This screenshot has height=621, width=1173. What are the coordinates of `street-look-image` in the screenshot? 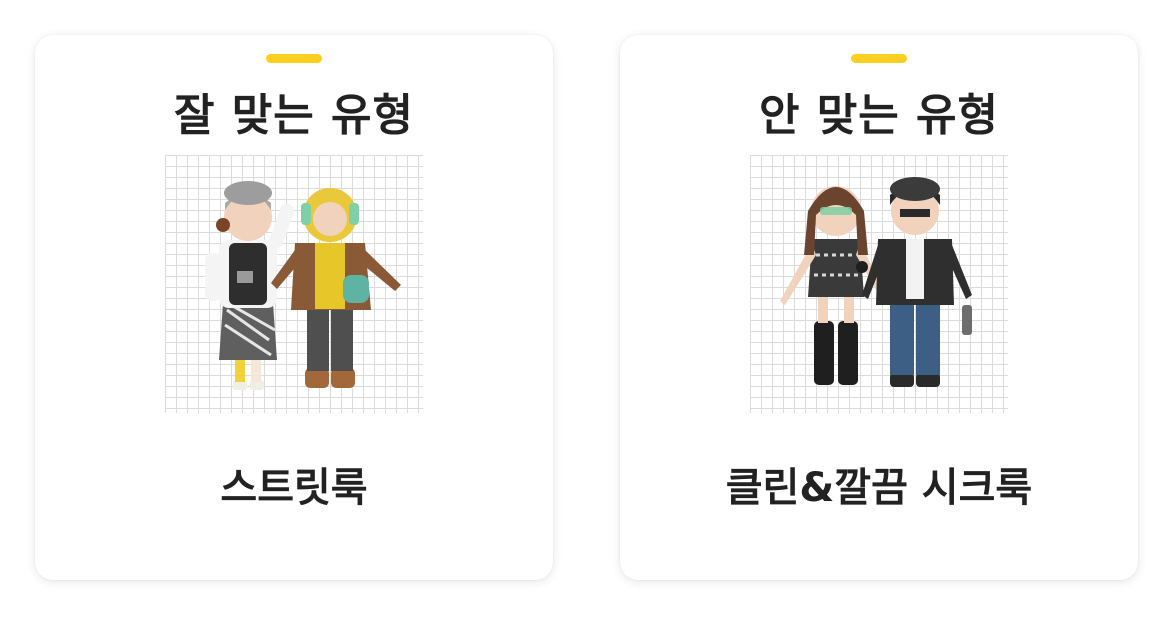 It's located at (294, 284).